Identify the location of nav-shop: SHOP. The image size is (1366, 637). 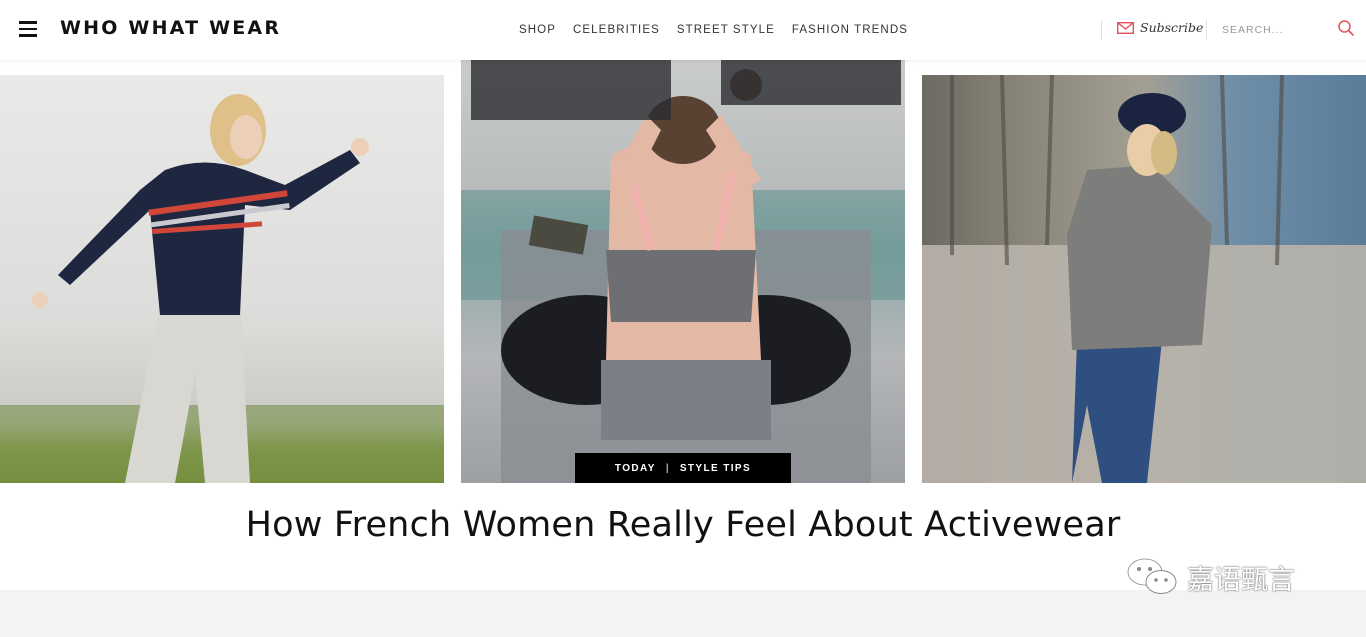
(537, 30).